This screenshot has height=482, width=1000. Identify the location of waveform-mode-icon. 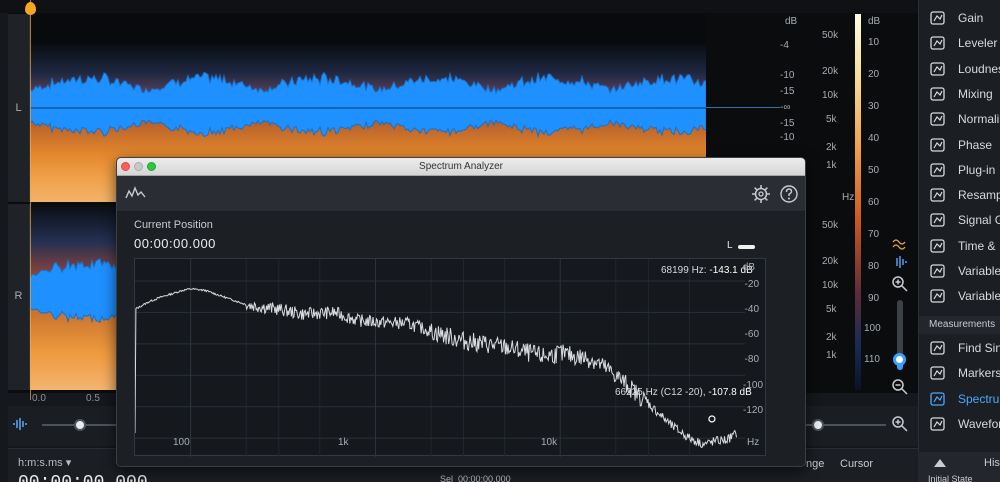
(901, 262).